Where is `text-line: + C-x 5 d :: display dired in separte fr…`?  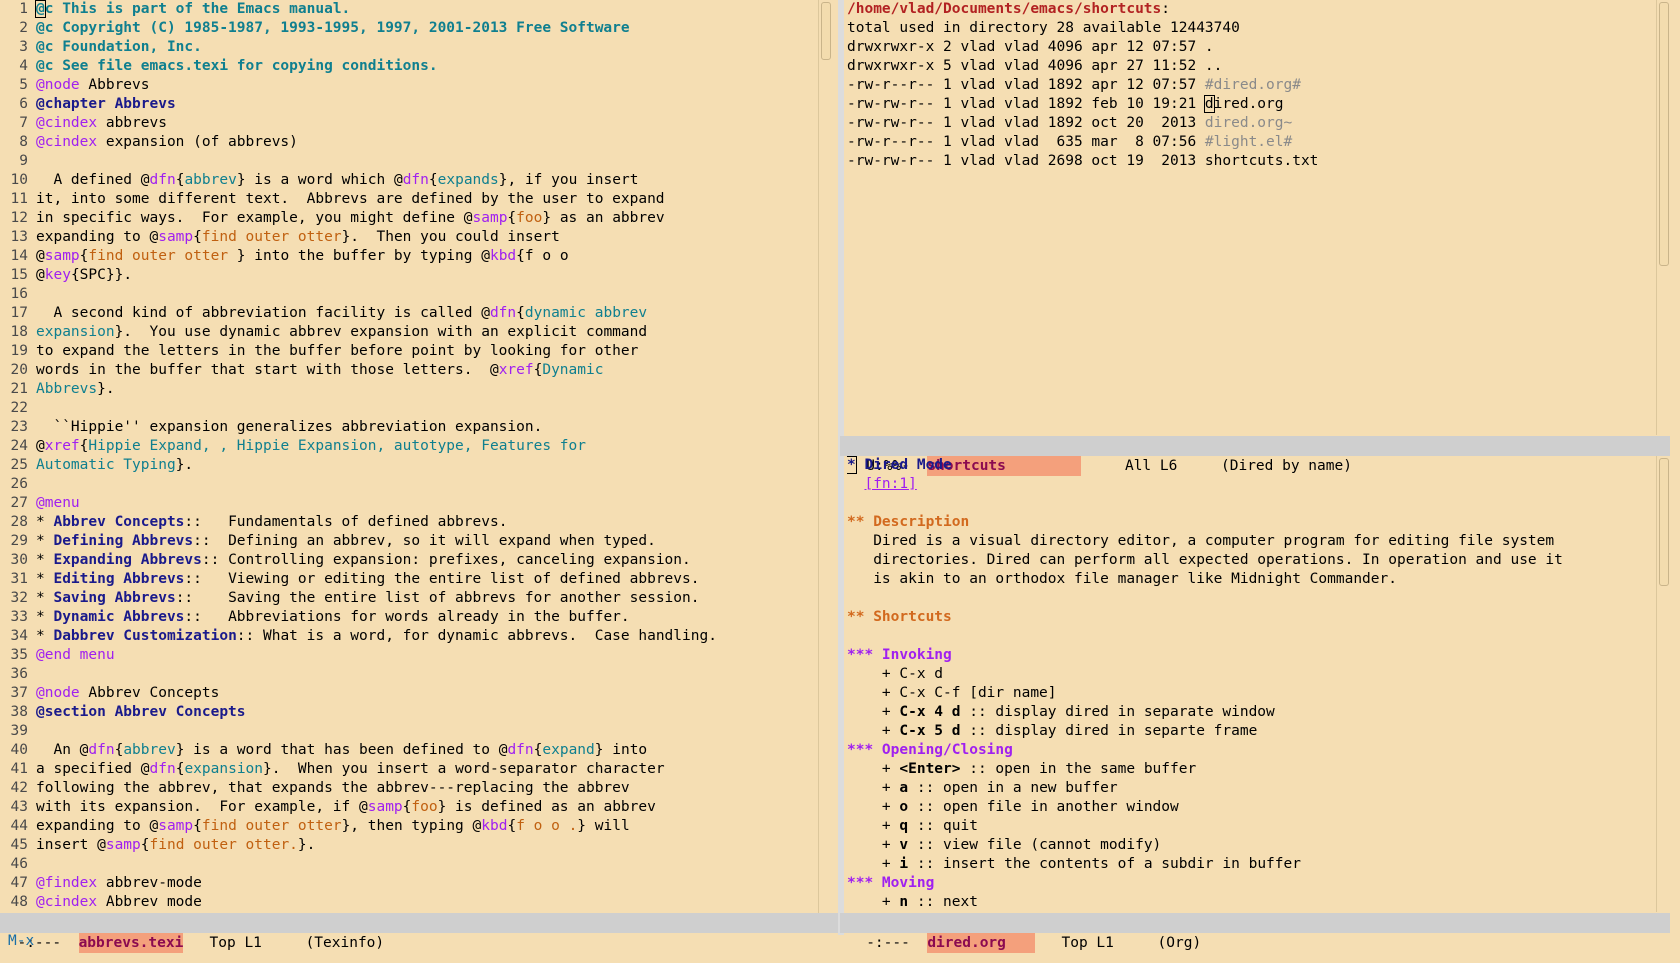
text-line: + C-x 5 d :: display dired in separte fr… is located at coordinates (1251, 731).